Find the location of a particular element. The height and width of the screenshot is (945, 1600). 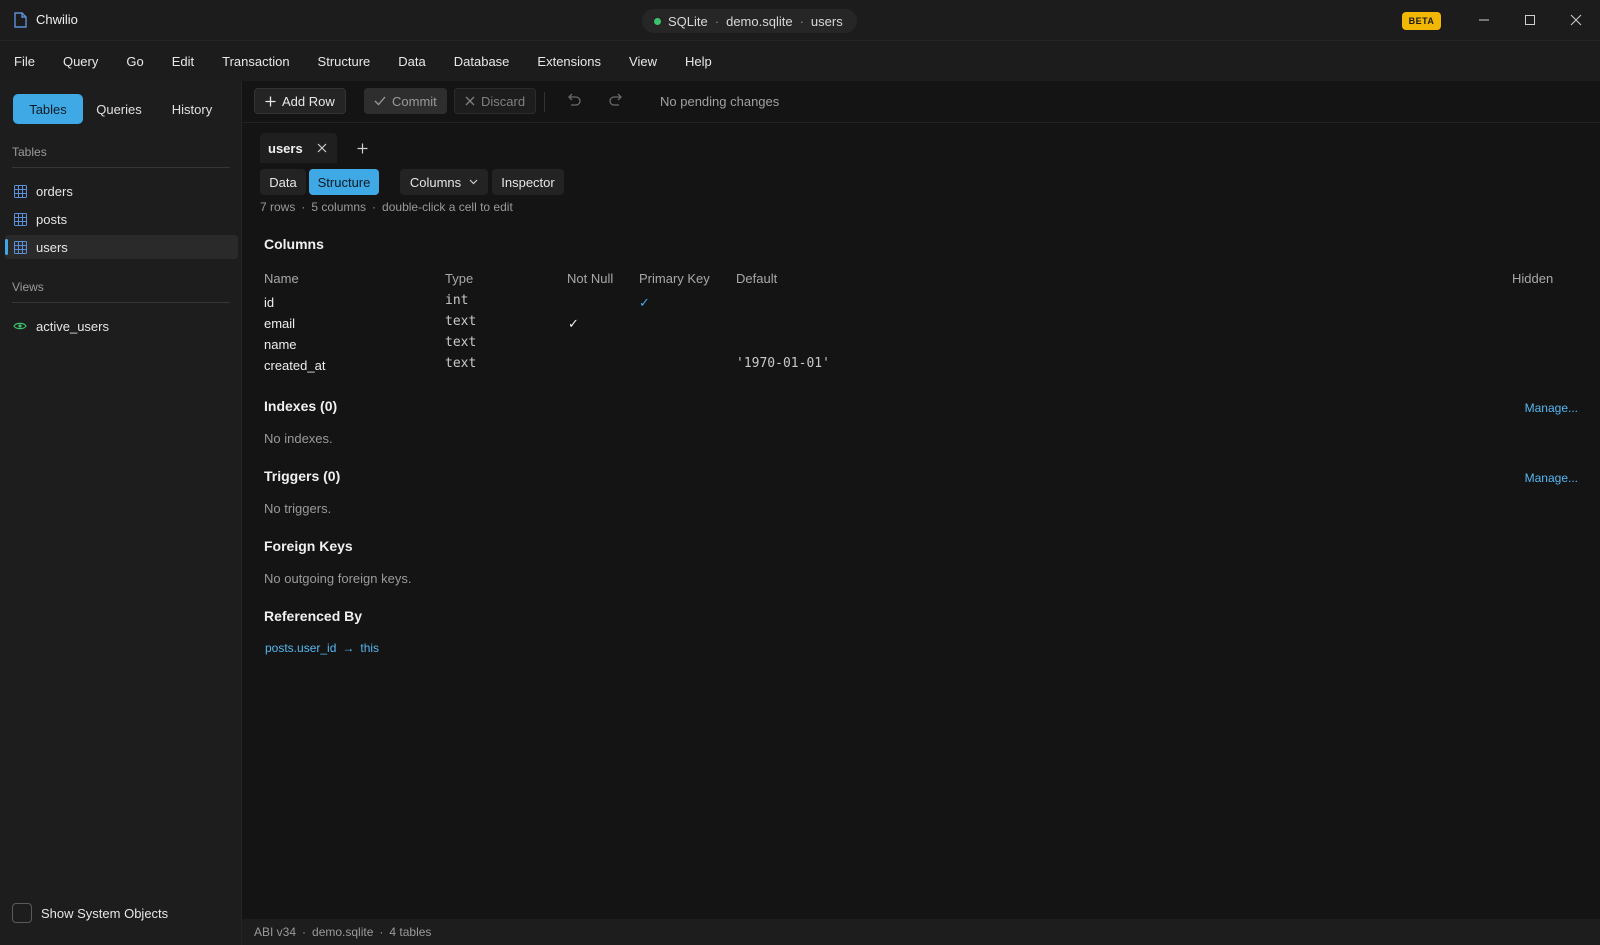

row-count: 7 rows is located at coordinates (278, 207).